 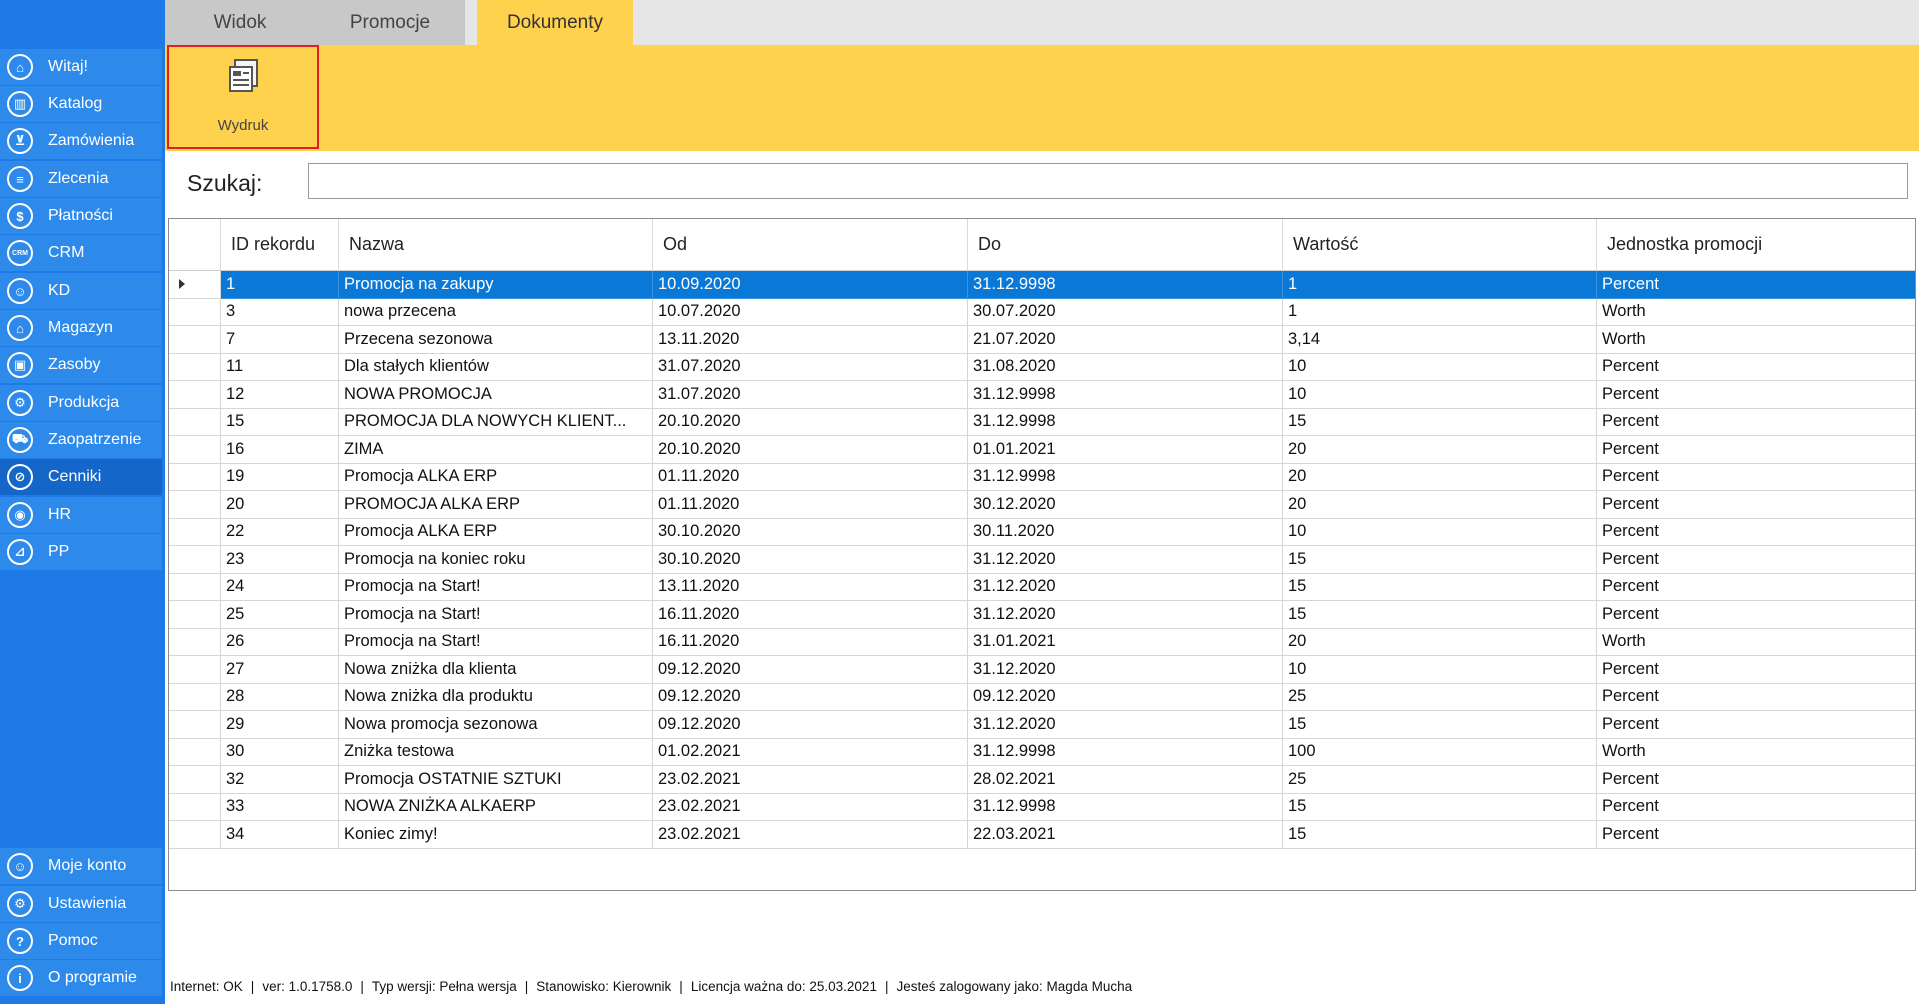 What do you see at coordinates (1125, 245) in the screenshot?
I see `column-header-do: Do` at bounding box center [1125, 245].